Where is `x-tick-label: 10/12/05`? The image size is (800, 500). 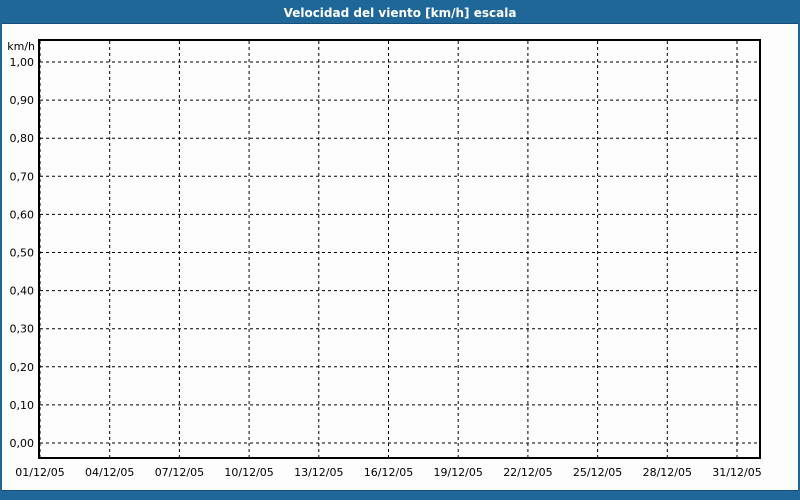
x-tick-label: 10/12/05 is located at coordinates (248, 472).